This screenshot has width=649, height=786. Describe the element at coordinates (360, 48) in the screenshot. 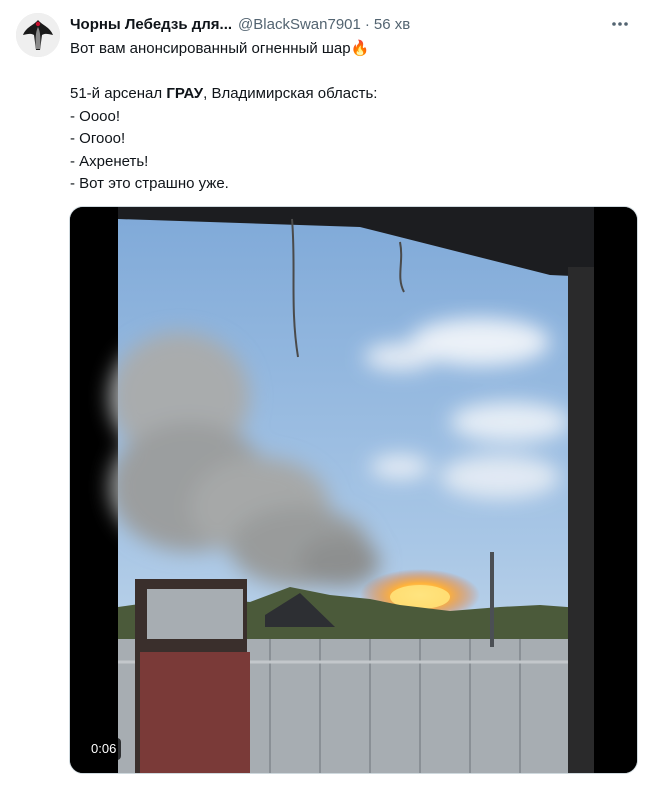

I see `fire-emoji-icon: 🔥` at that location.